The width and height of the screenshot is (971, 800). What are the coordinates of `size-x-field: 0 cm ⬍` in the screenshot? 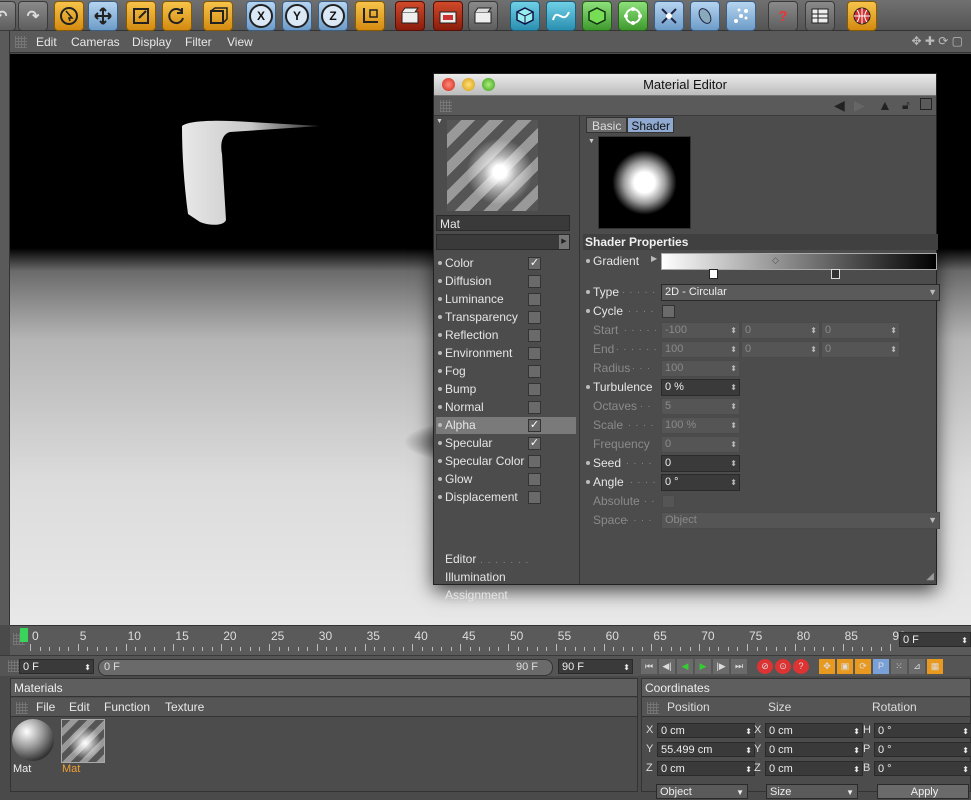 It's located at (814, 730).